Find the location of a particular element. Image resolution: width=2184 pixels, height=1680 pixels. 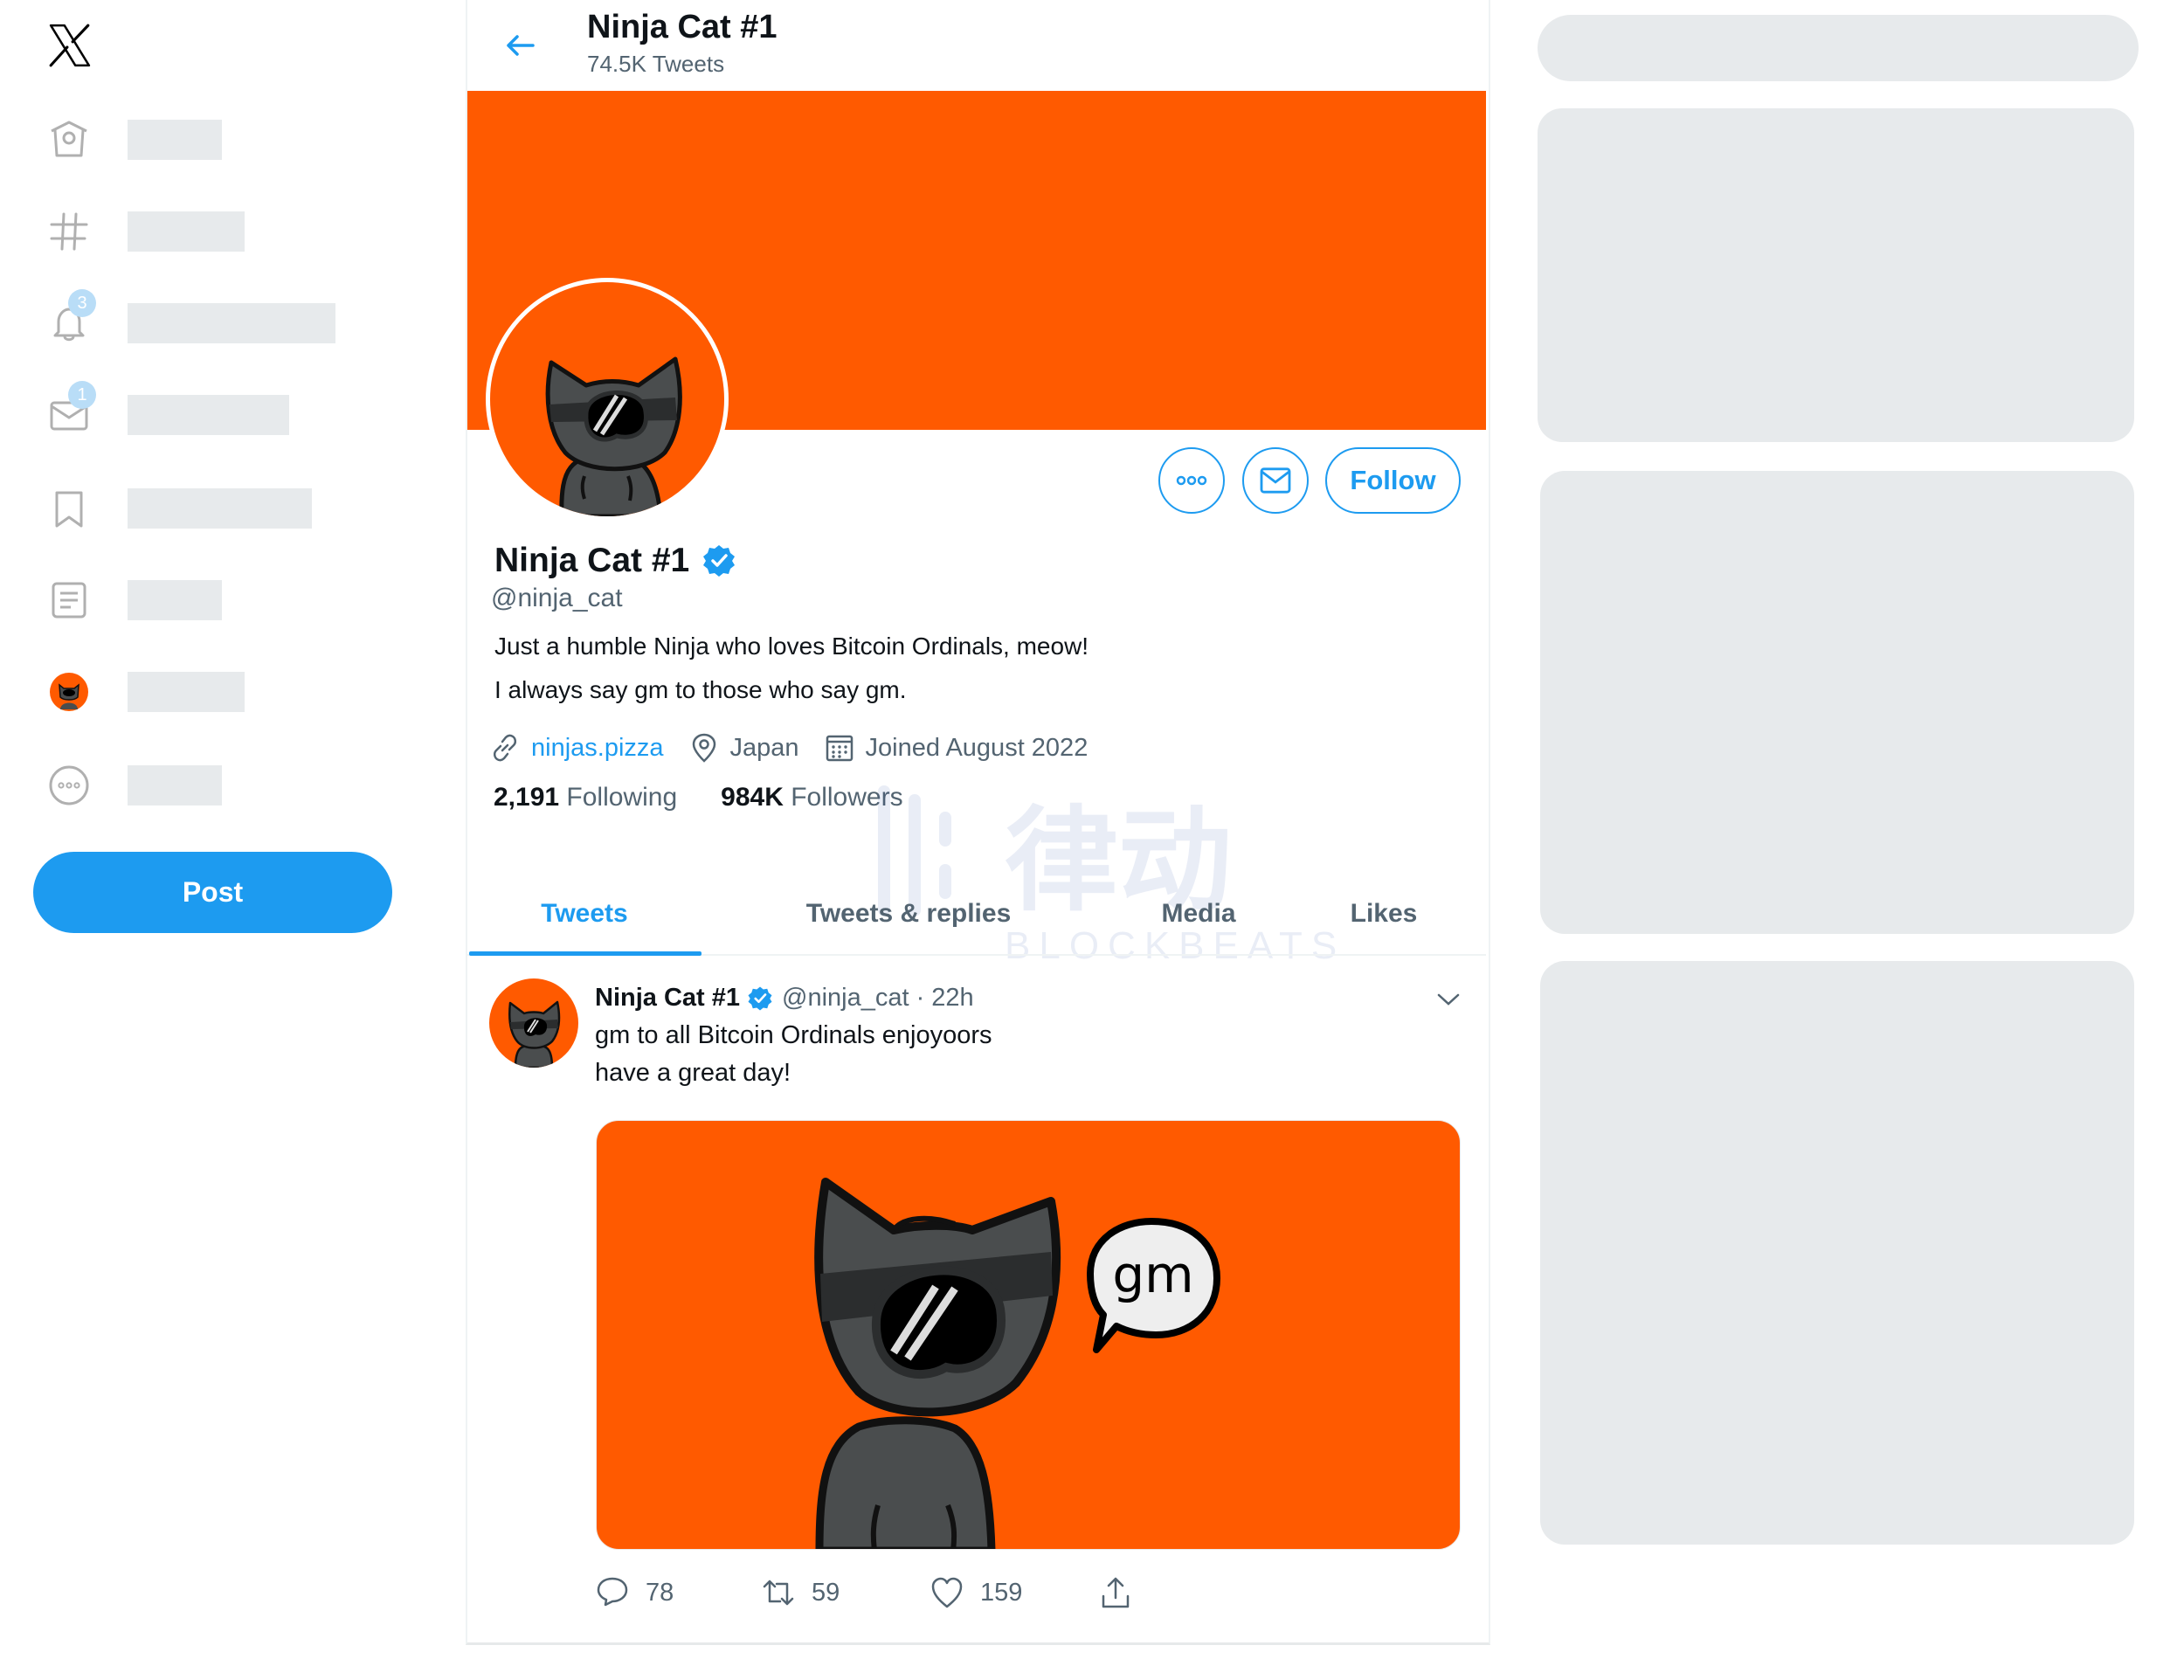

link-icon is located at coordinates (505, 748).